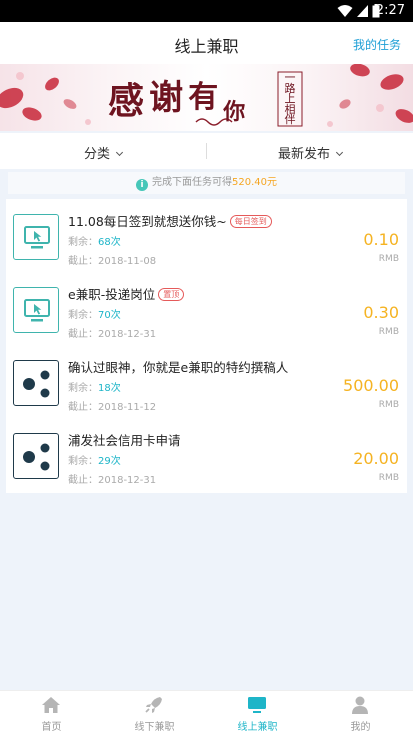 The height and width of the screenshot is (734, 413). What do you see at coordinates (345, 11) in the screenshot?
I see `wifi-icon` at bounding box center [345, 11].